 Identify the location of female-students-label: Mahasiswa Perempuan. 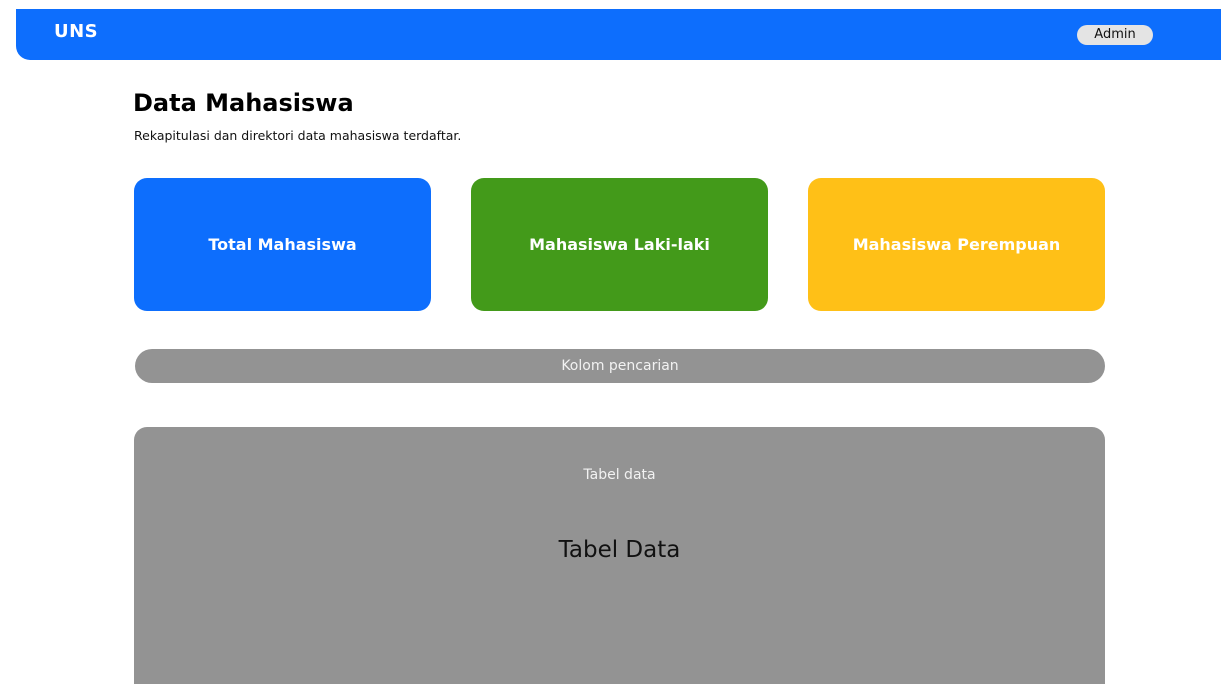
(956, 244).